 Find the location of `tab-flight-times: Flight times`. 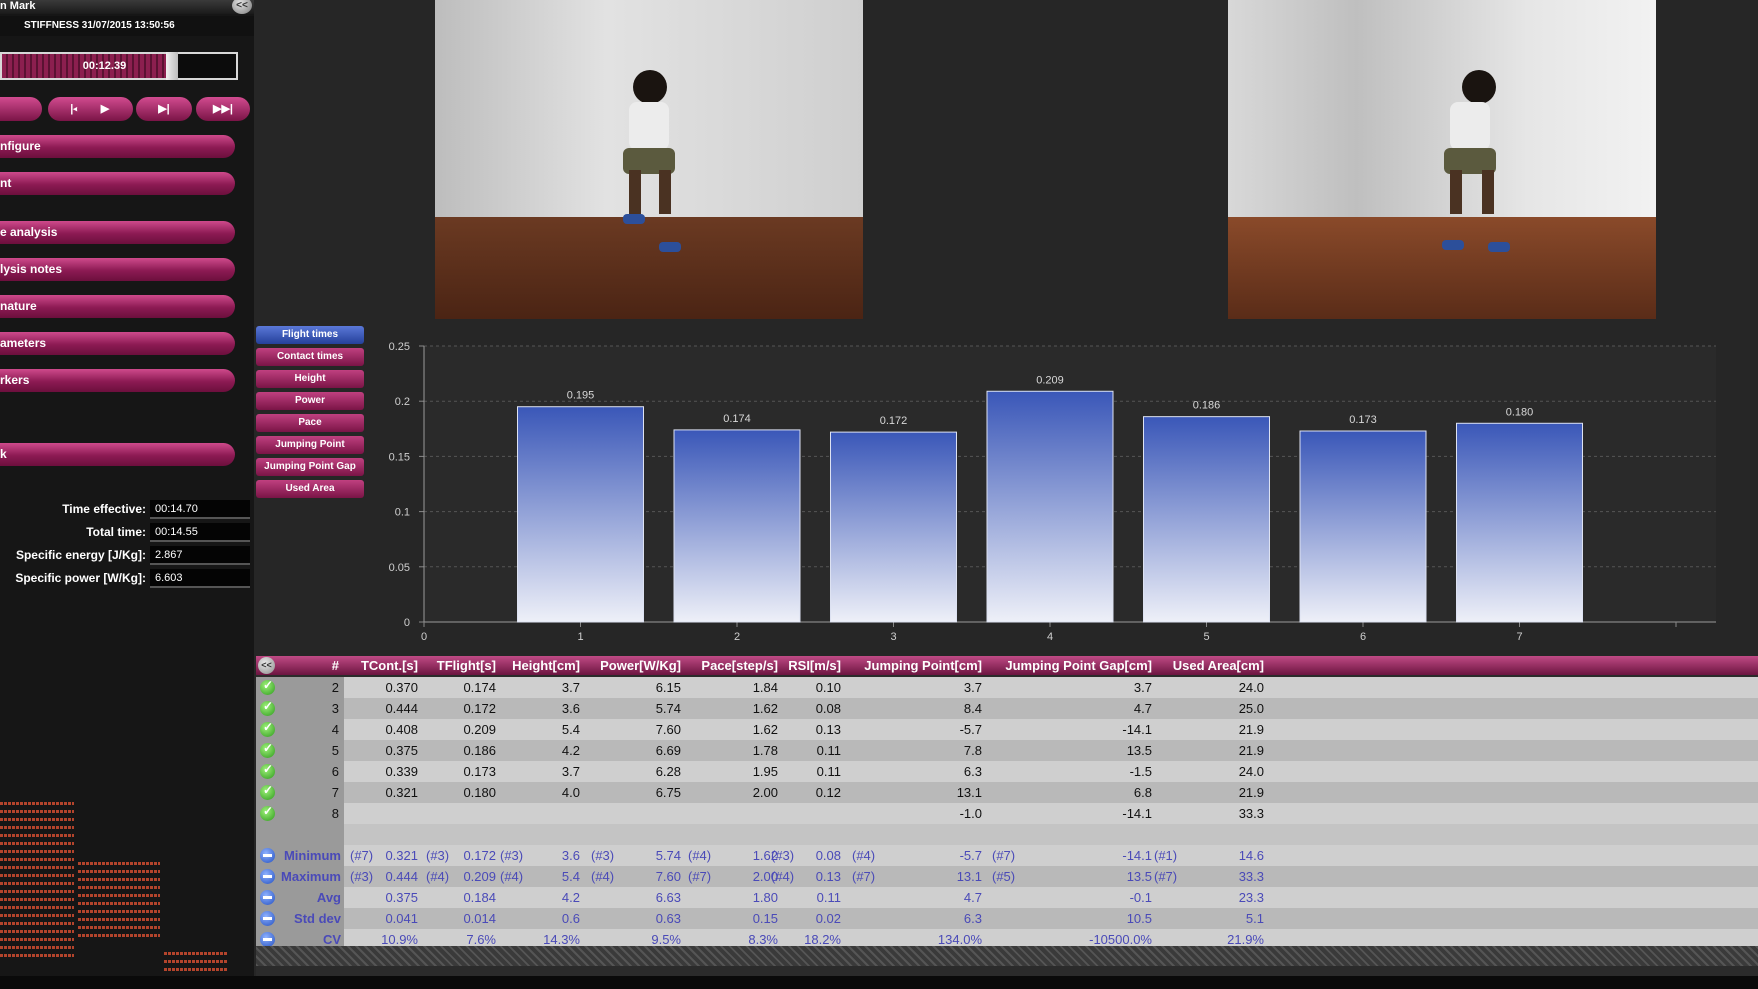

tab-flight-times: Flight times is located at coordinates (310, 335).